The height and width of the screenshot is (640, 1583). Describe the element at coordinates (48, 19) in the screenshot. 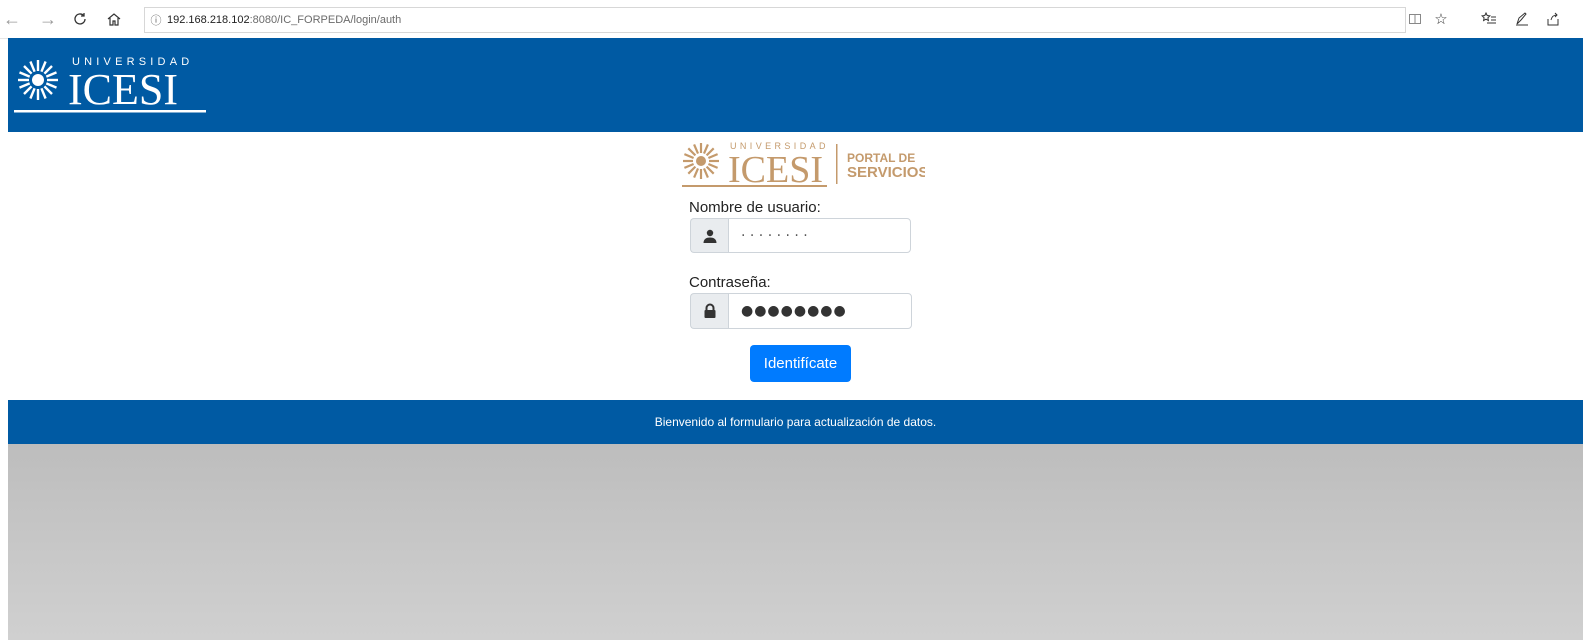

I see `forward-icon: →` at that location.